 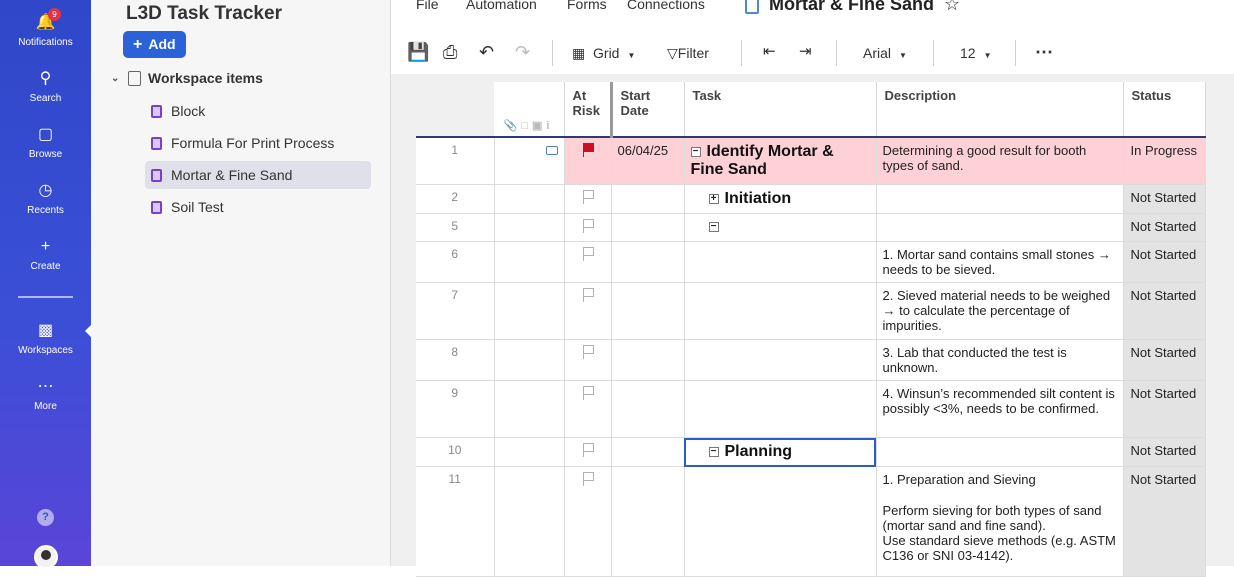 What do you see at coordinates (952, 7) in the screenshot?
I see `star-icon: ☆` at bounding box center [952, 7].